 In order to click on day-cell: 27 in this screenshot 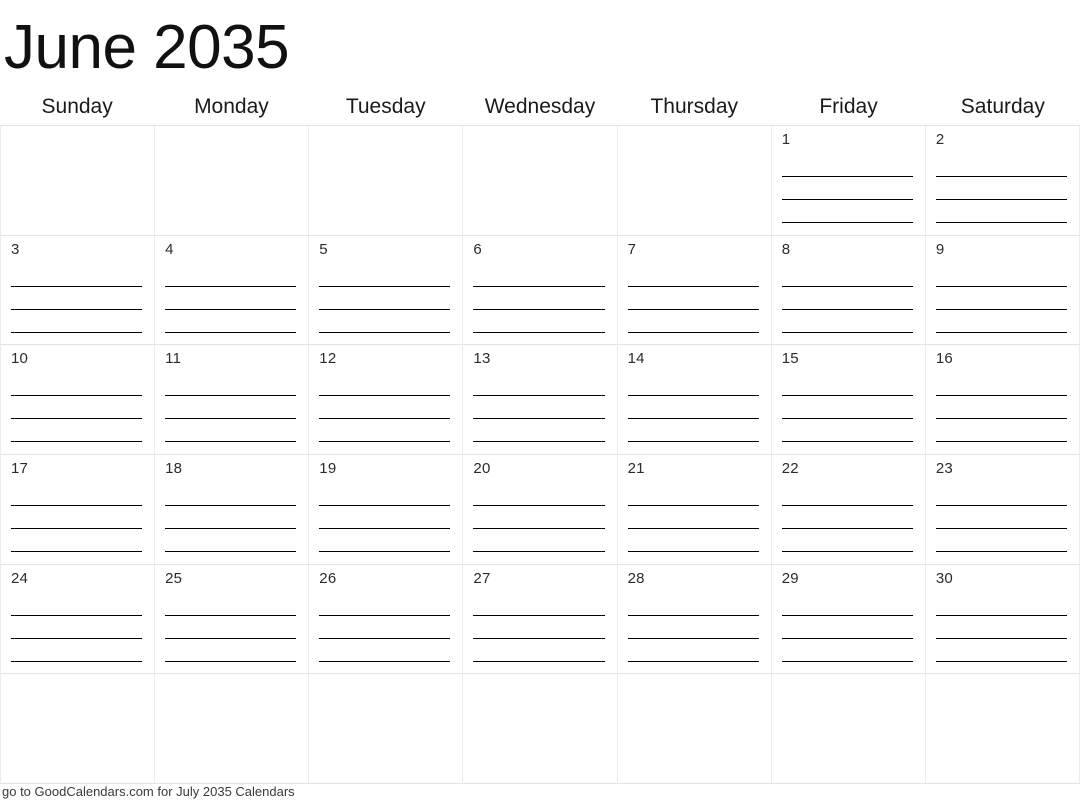, I will do `click(540, 619)`.